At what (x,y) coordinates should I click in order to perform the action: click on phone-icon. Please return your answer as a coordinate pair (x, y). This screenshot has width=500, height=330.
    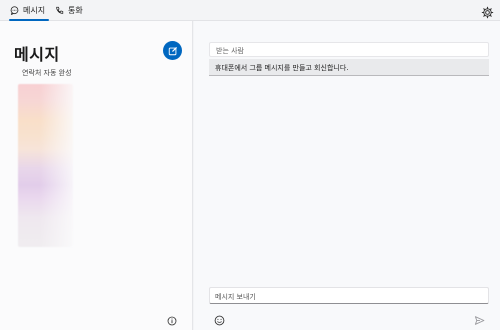
    Looking at the image, I should click on (59, 10).